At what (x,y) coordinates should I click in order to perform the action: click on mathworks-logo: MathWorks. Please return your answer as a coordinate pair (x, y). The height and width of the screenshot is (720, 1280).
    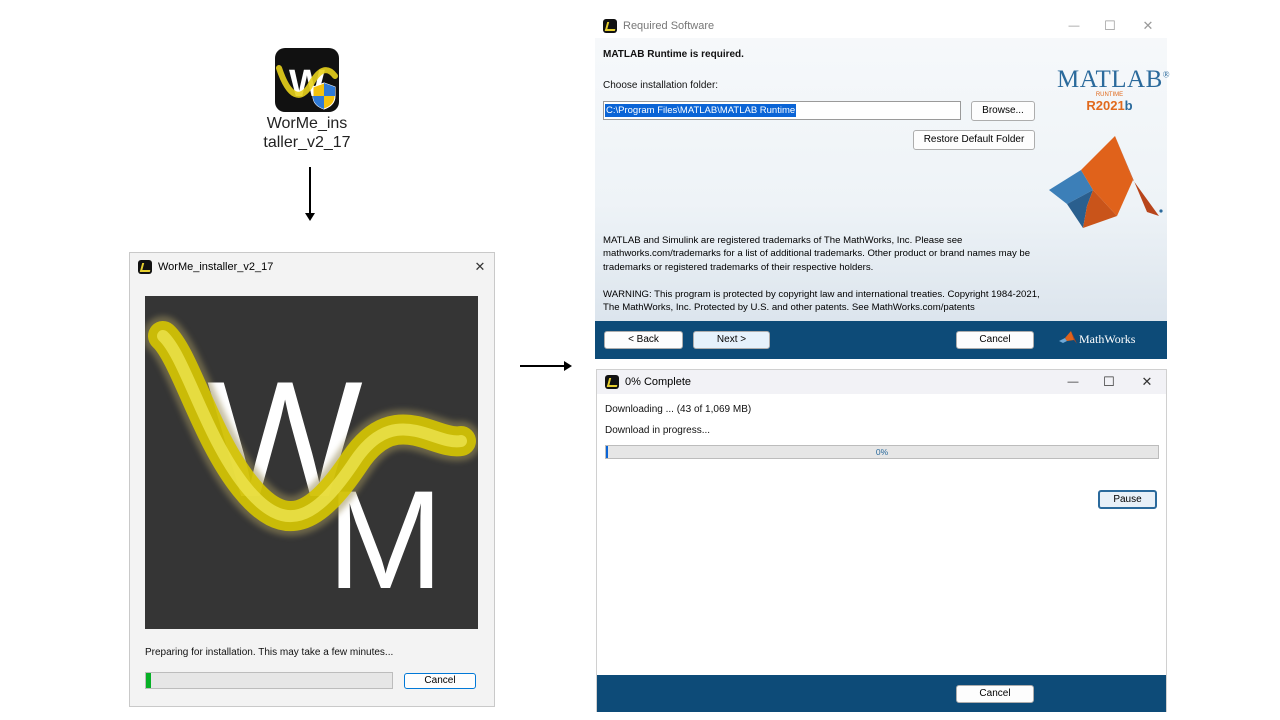
    Looking at the image, I should click on (1097, 339).